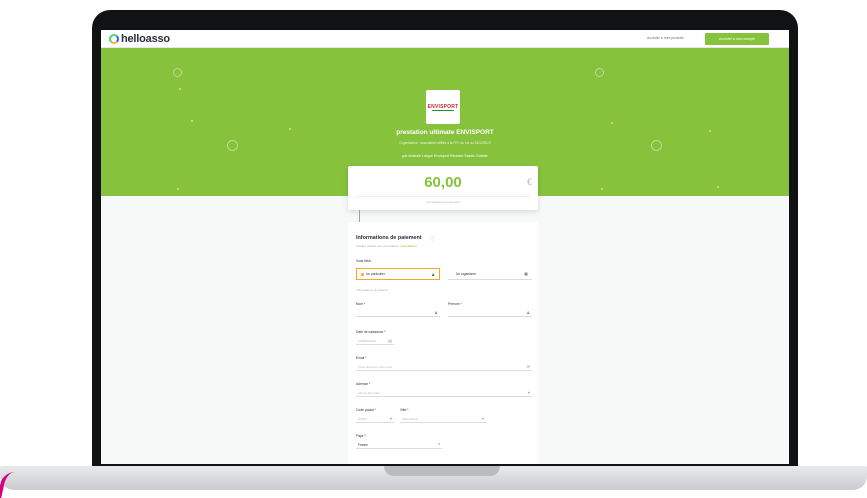 This screenshot has height=498, width=867. Describe the element at coordinates (443, 419) in the screenshot. I see `city-input: Saint-Denis ⌖` at that location.